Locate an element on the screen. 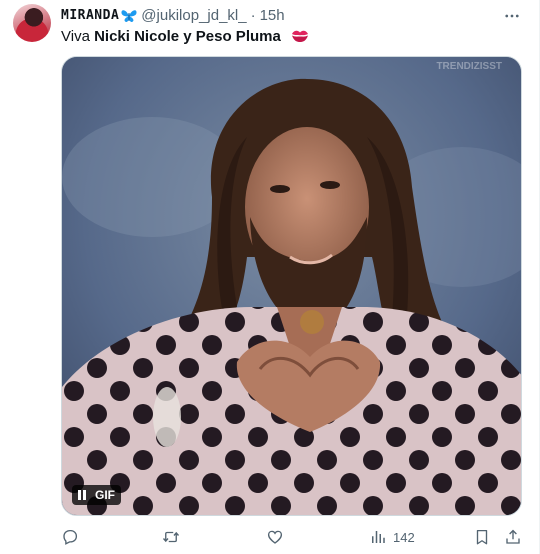  tweet-text: Viva Nicki Nicole y Peso Pluma is located at coordinates (294, 37).